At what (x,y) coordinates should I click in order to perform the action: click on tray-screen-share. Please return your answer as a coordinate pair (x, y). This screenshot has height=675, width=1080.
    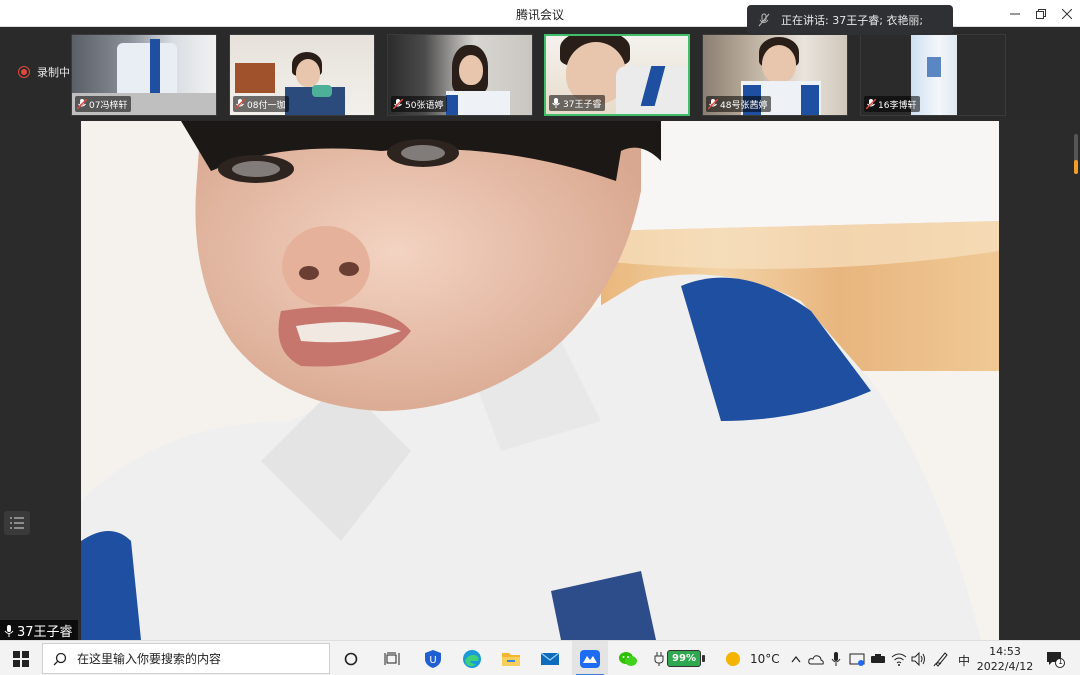
    Looking at the image, I should click on (857, 658).